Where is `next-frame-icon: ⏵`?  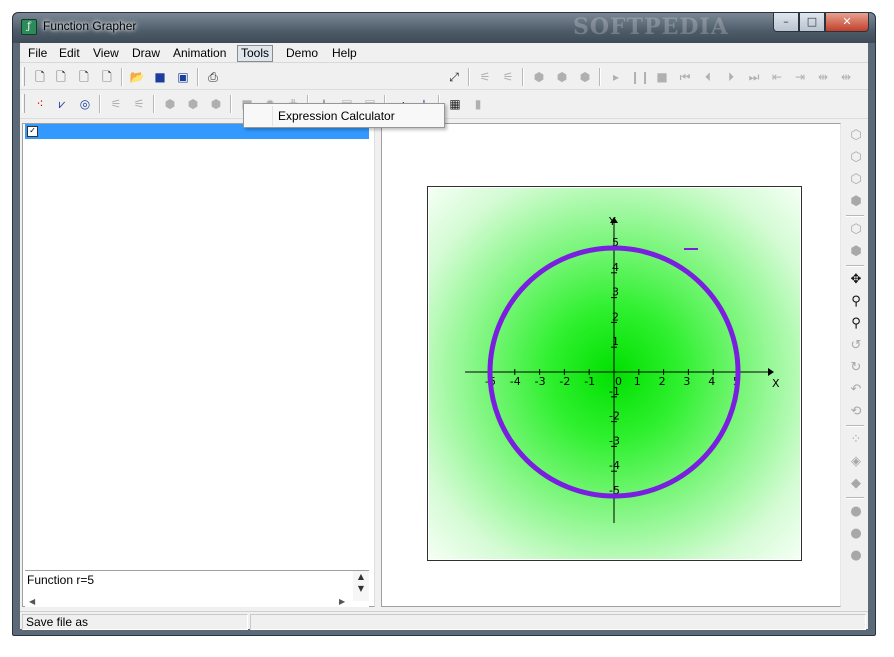 next-frame-icon: ⏵ is located at coordinates (731, 77).